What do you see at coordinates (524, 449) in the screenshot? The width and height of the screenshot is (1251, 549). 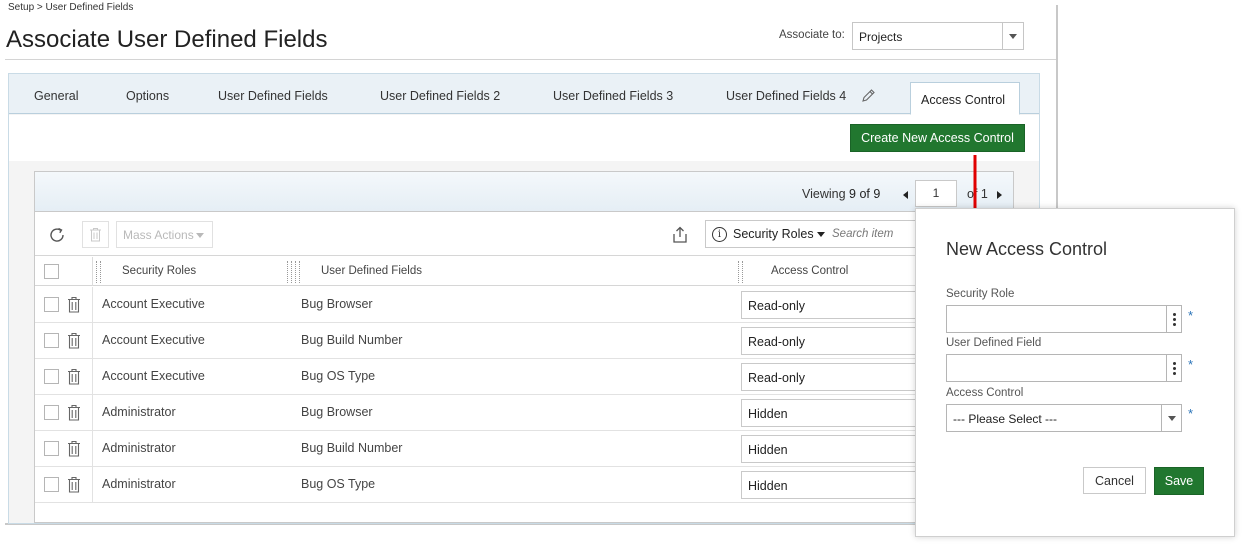 I see `table-row: Administrator Bug Build Number Hidden` at bounding box center [524, 449].